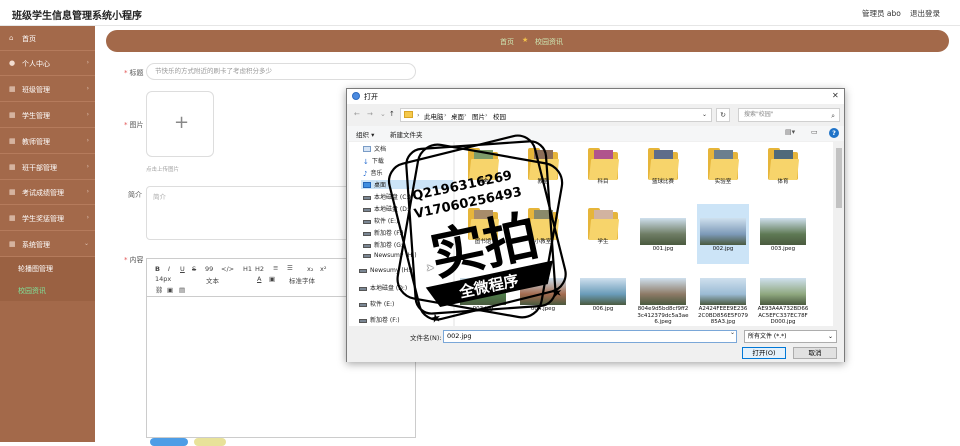 The image size is (960, 446). What do you see at coordinates (723, 115) in the screenshot?
I see `refresh-icon: ↻` at bounding box center [723, 115].